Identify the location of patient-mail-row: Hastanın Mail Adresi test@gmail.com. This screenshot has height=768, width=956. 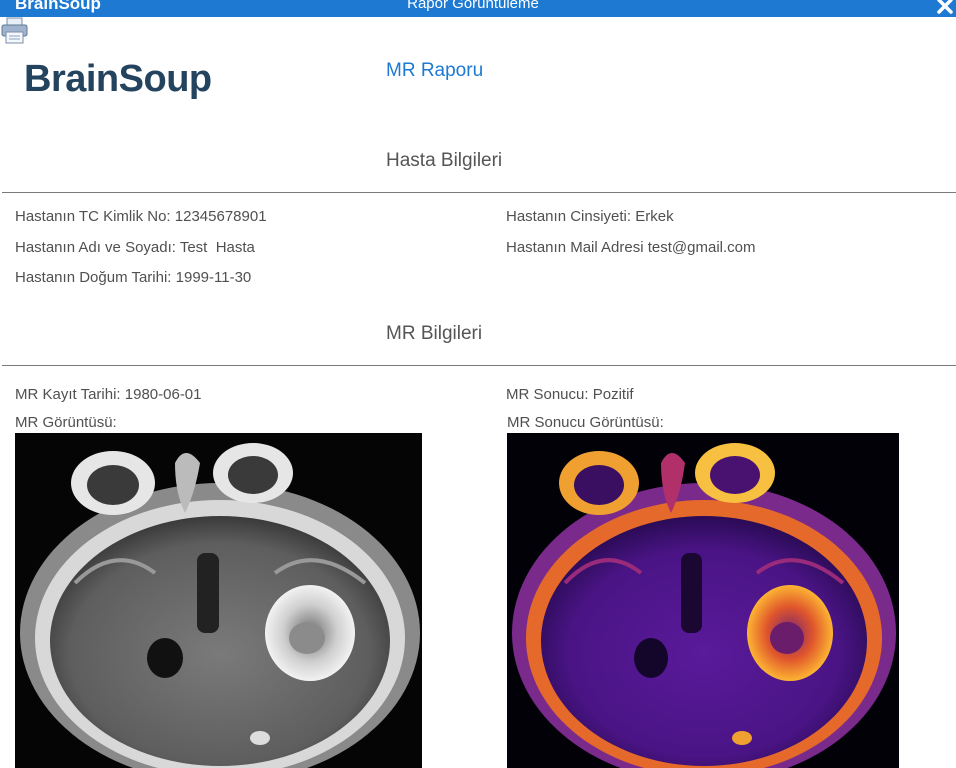
(631, 247).